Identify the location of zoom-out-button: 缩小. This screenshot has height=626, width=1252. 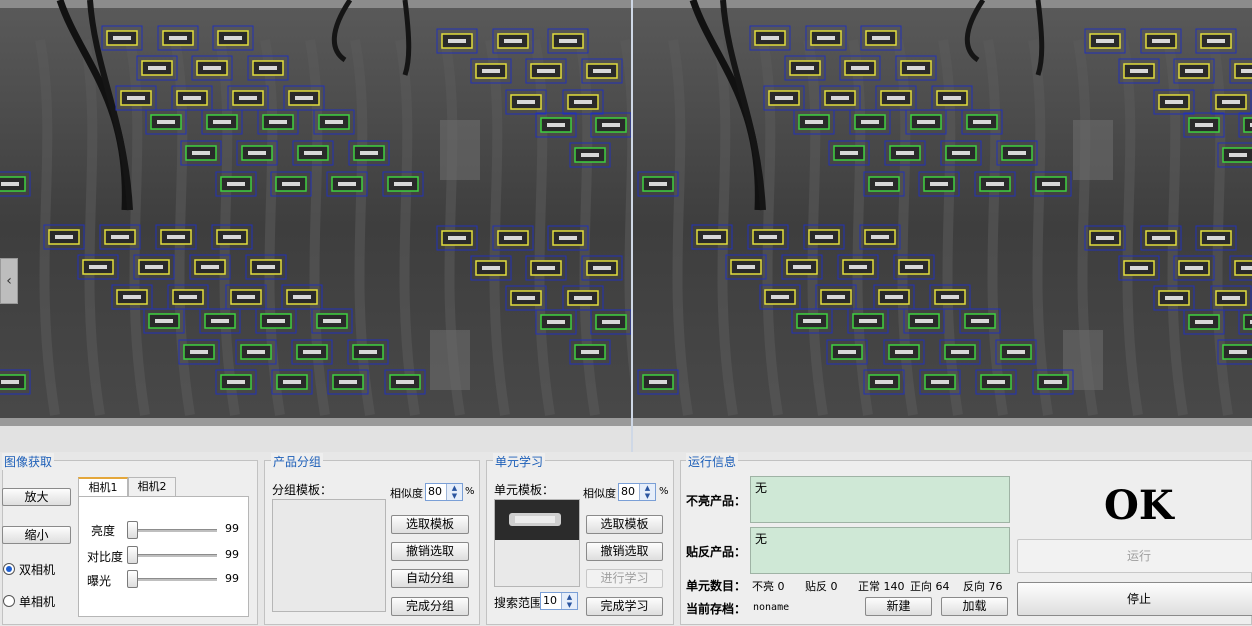
(36, 535).